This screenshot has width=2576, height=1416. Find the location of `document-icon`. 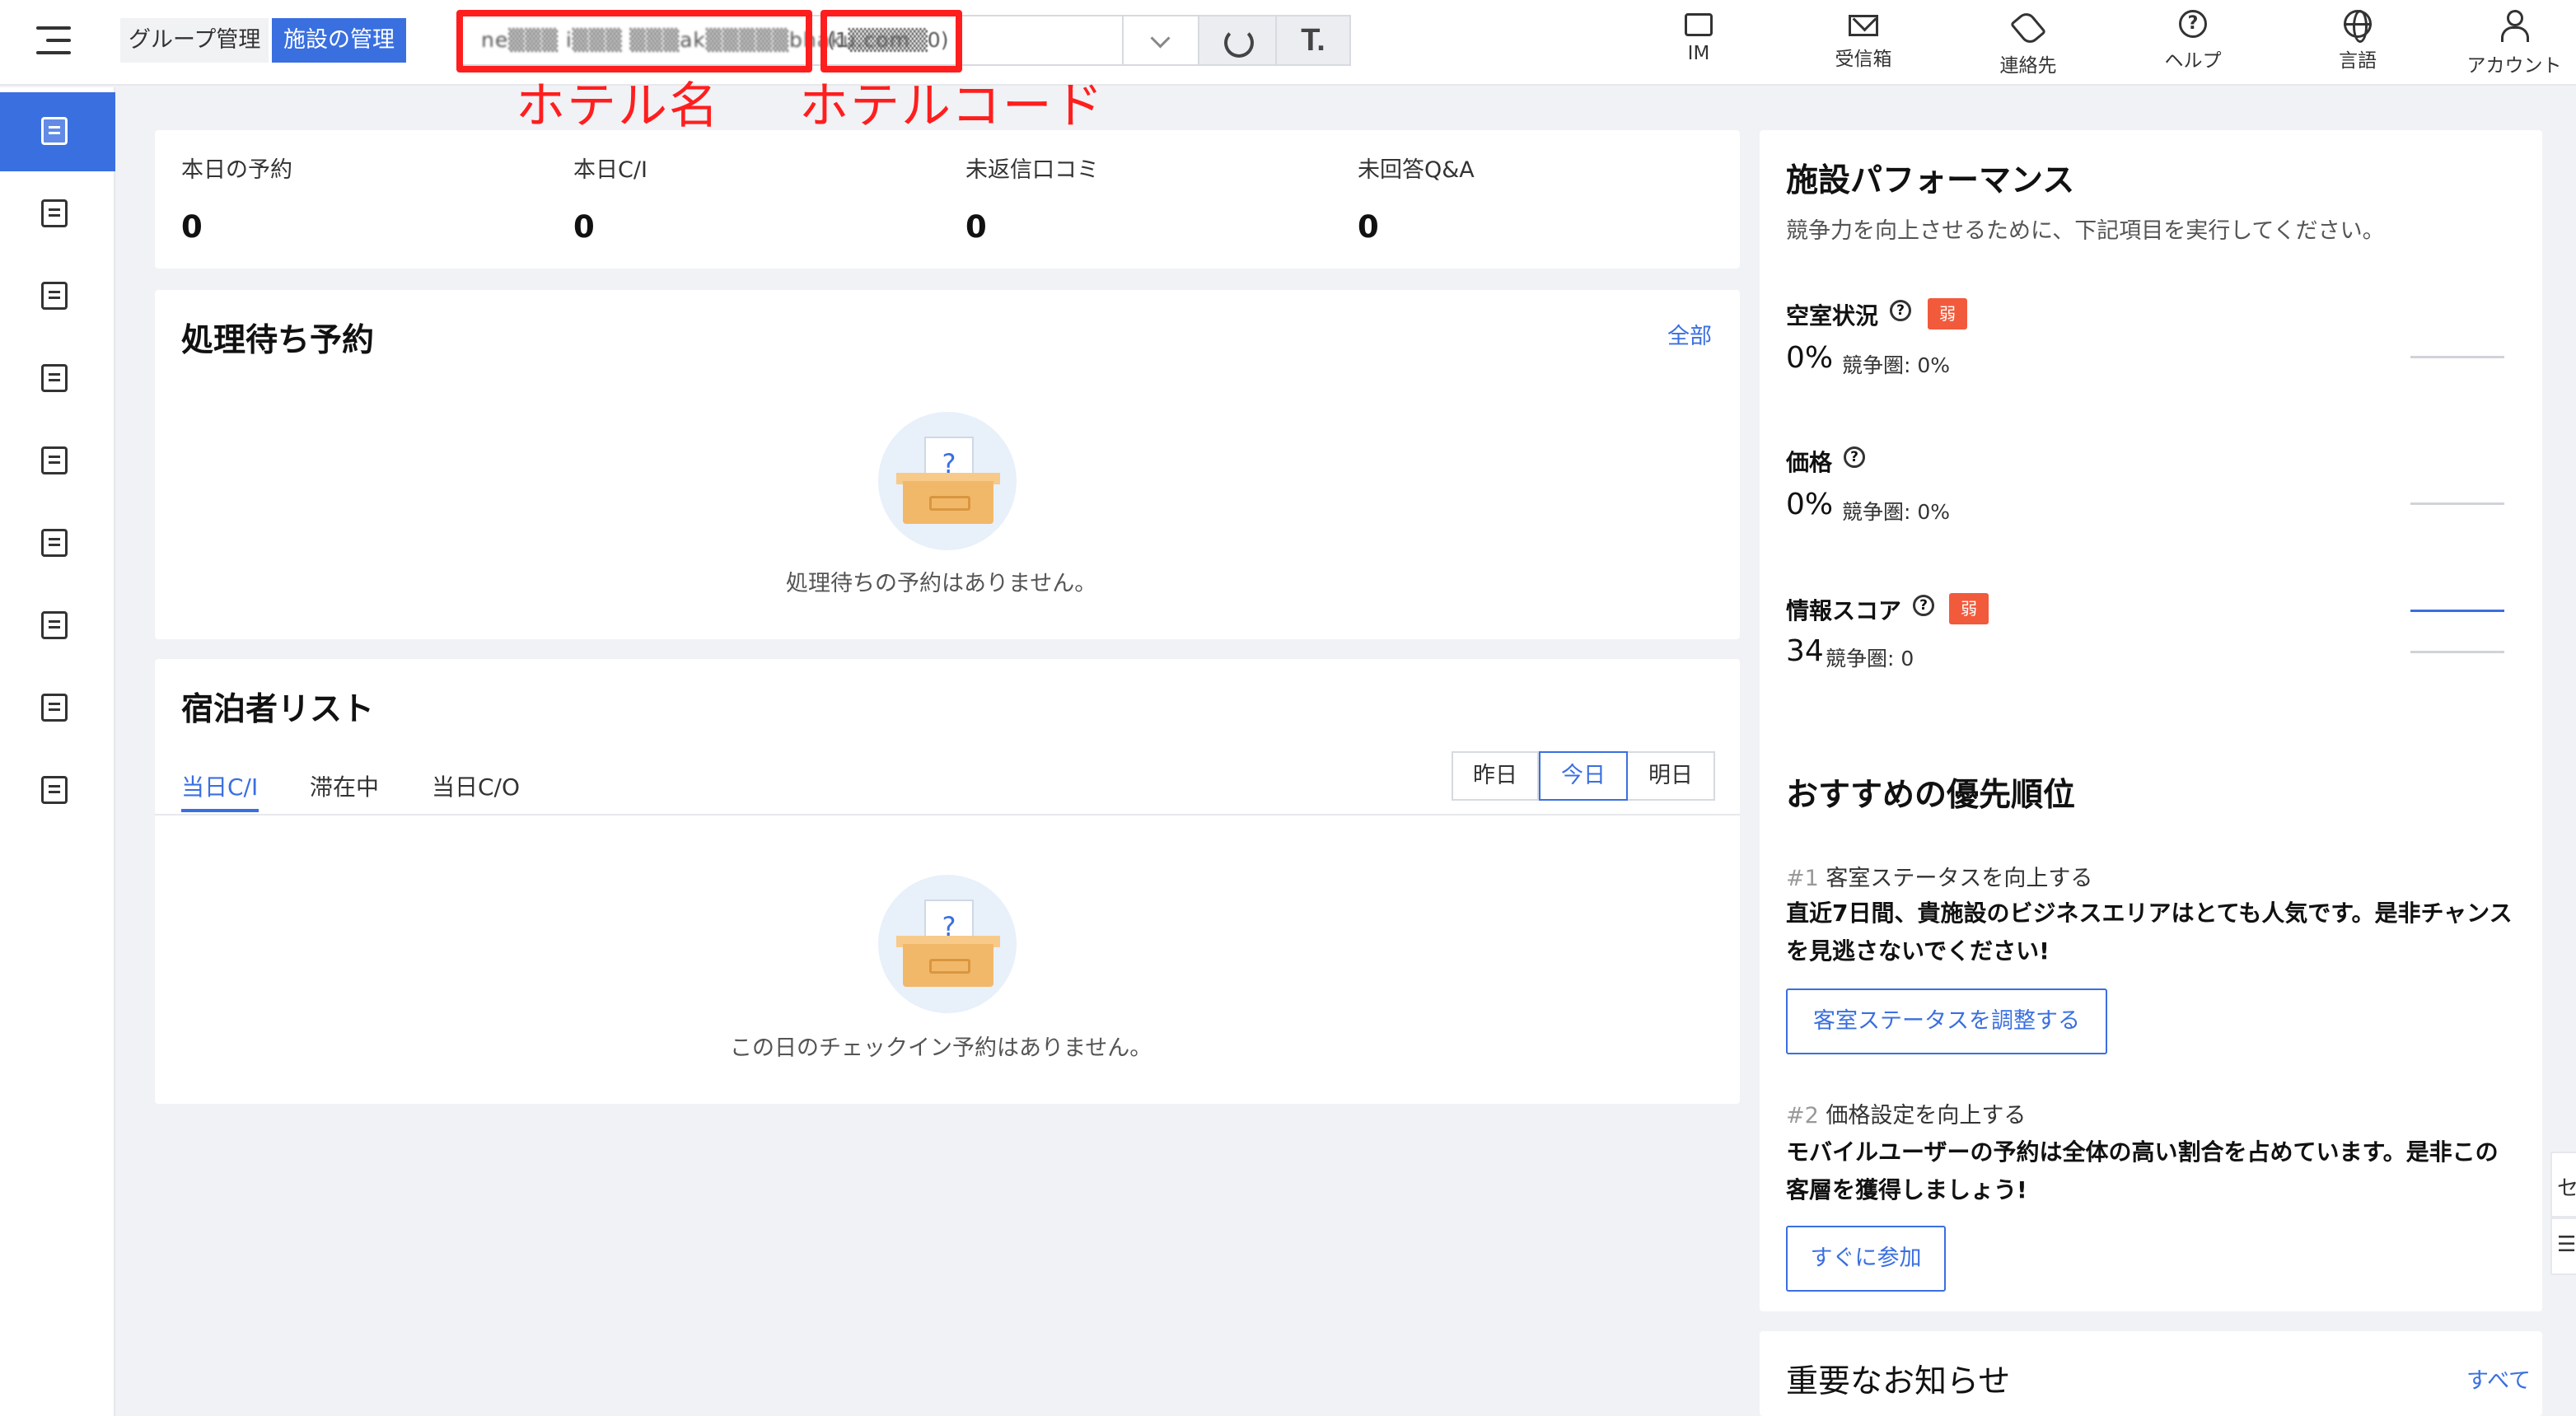

document-icon is located at coordinates (55, 213).